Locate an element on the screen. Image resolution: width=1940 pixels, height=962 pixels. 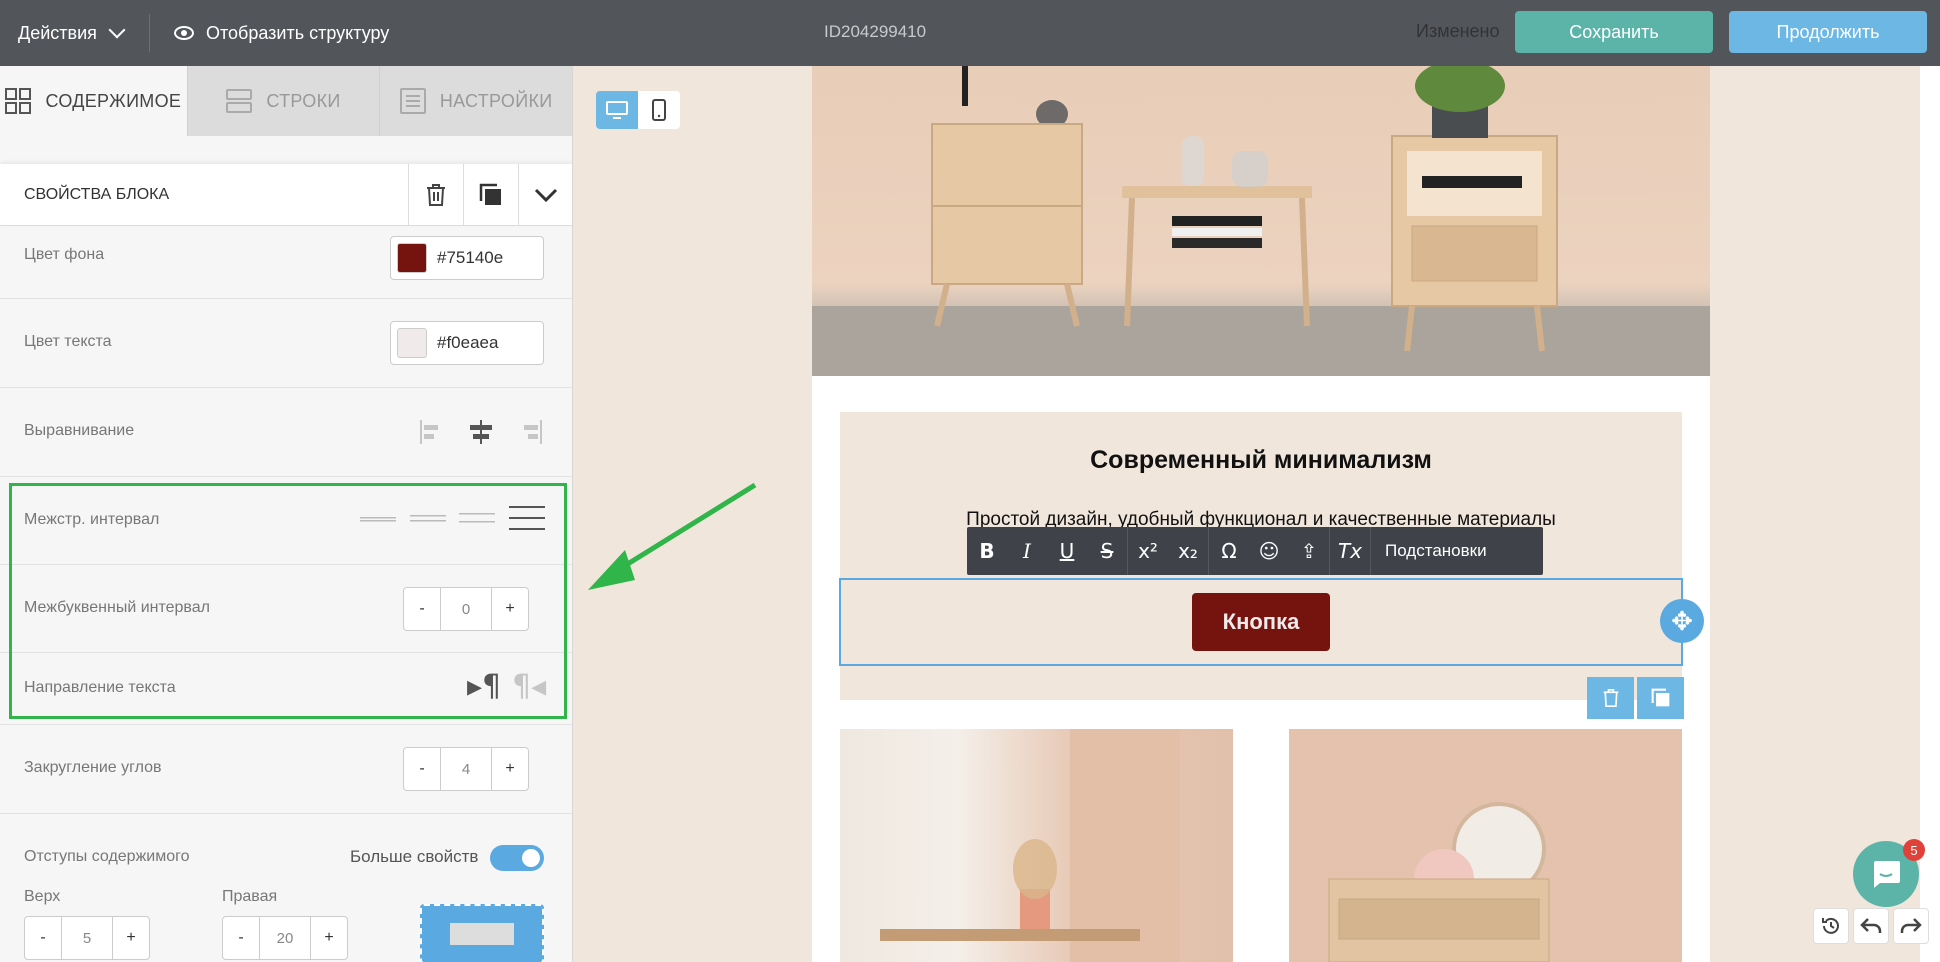
padding-right-label: Правая is located at coordinates (250, 896).